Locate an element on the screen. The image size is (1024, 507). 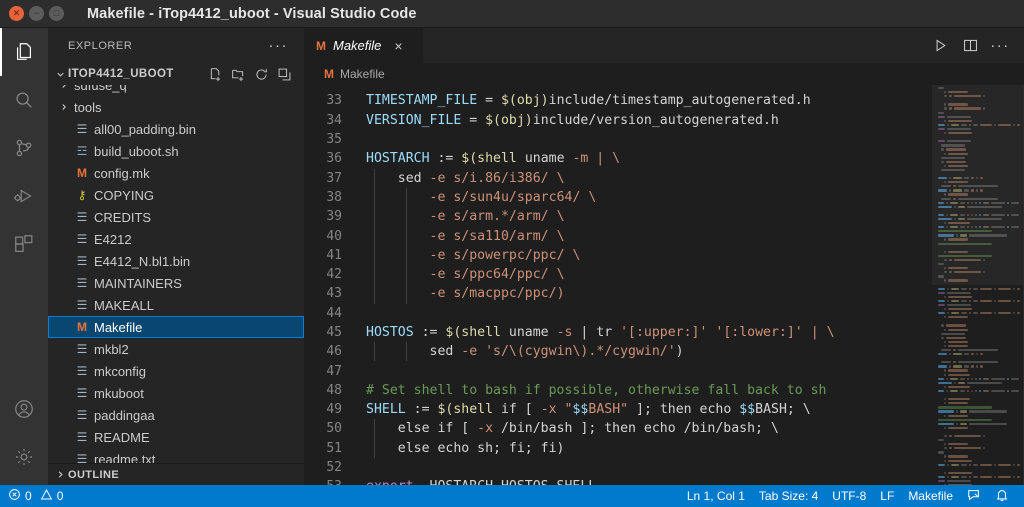
line-number: 35 is located at coordinates (334, 140).